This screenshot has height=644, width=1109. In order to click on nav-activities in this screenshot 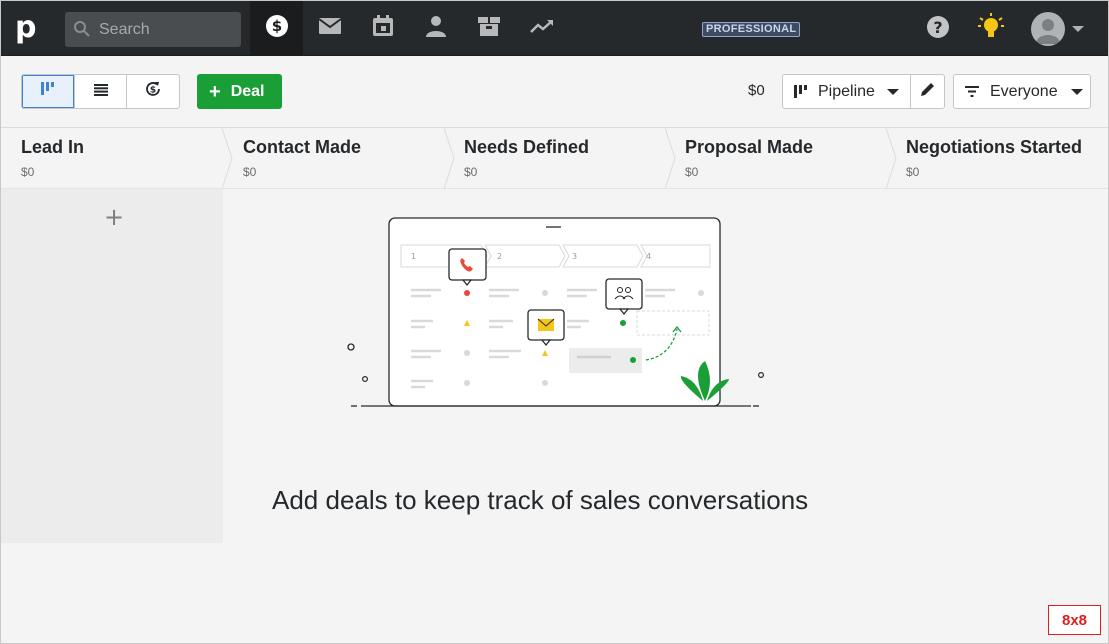, I will do `click(382, 28)`.